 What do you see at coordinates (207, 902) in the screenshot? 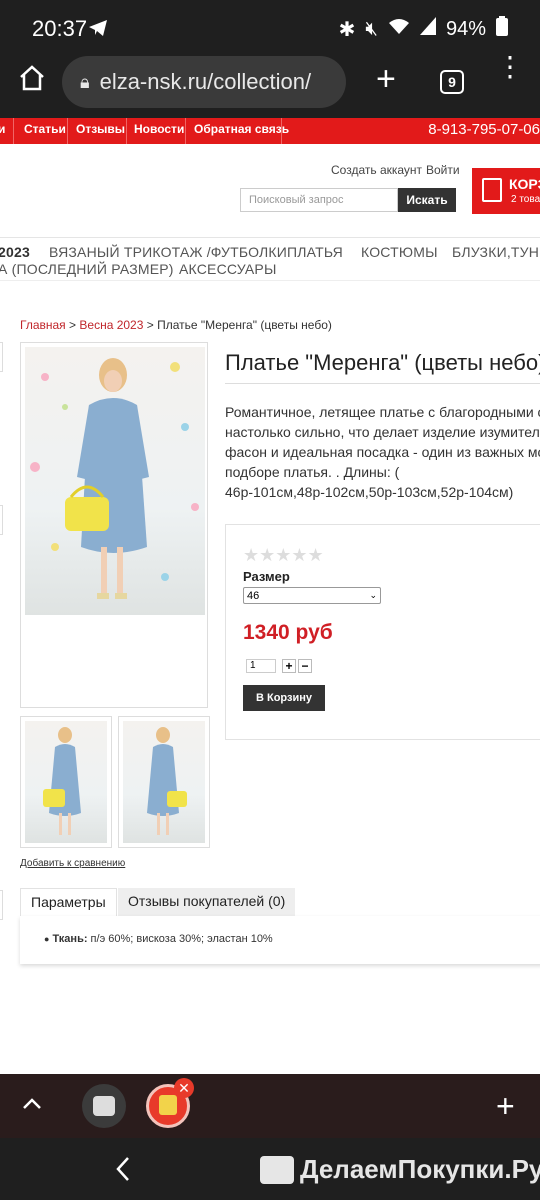
I see `tab-reviews: Отзывы покупателей (0)` at bounding box center [207, 902].